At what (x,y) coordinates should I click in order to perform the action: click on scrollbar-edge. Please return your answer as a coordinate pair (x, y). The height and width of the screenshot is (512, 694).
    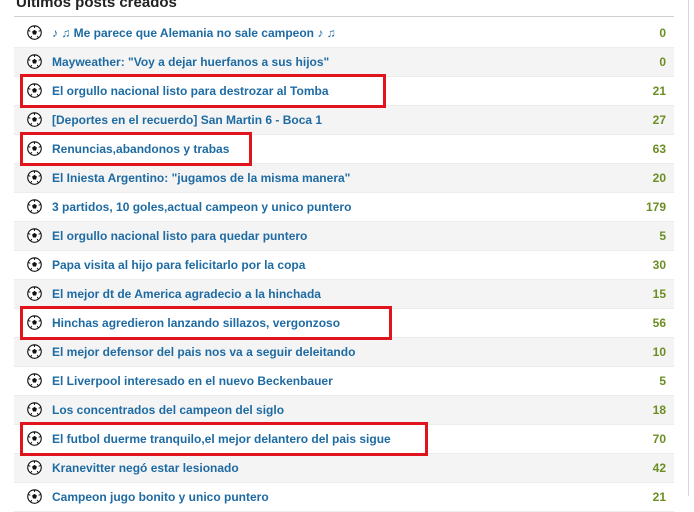
    Looking at the image, I should click on (688, 248).